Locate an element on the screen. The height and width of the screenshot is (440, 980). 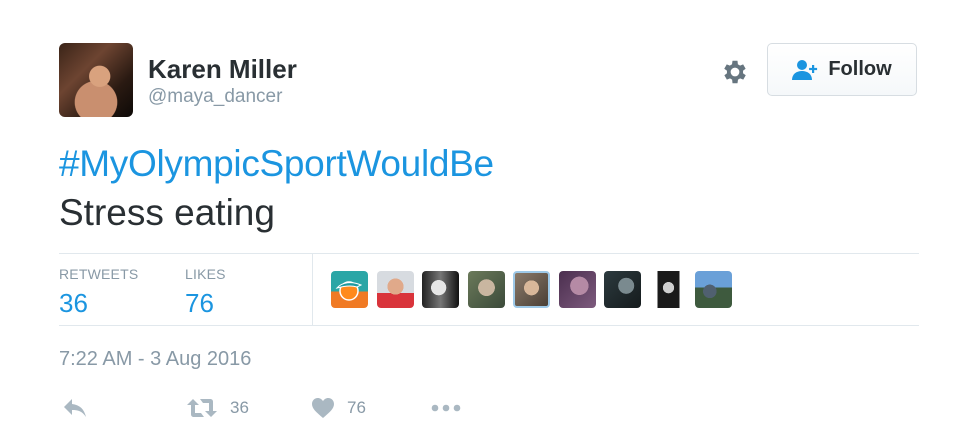
retweets-label: RETWEETS is located at coordinates (99, 274).